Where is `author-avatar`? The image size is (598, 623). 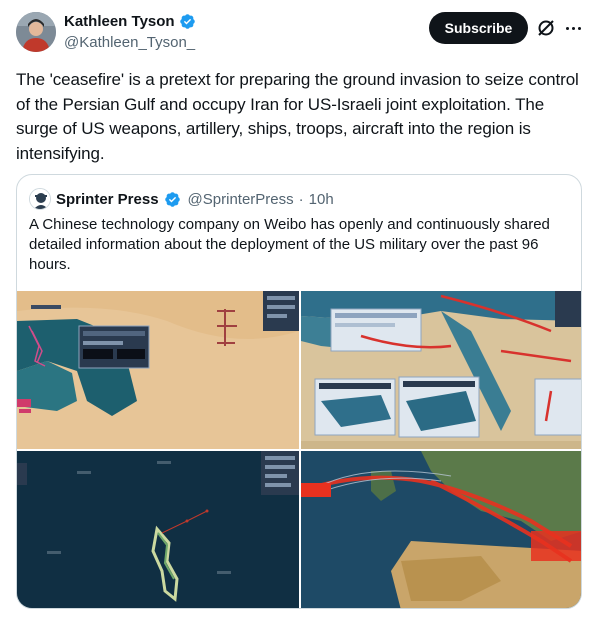 author-avatar is located at coordinates (36, 32).